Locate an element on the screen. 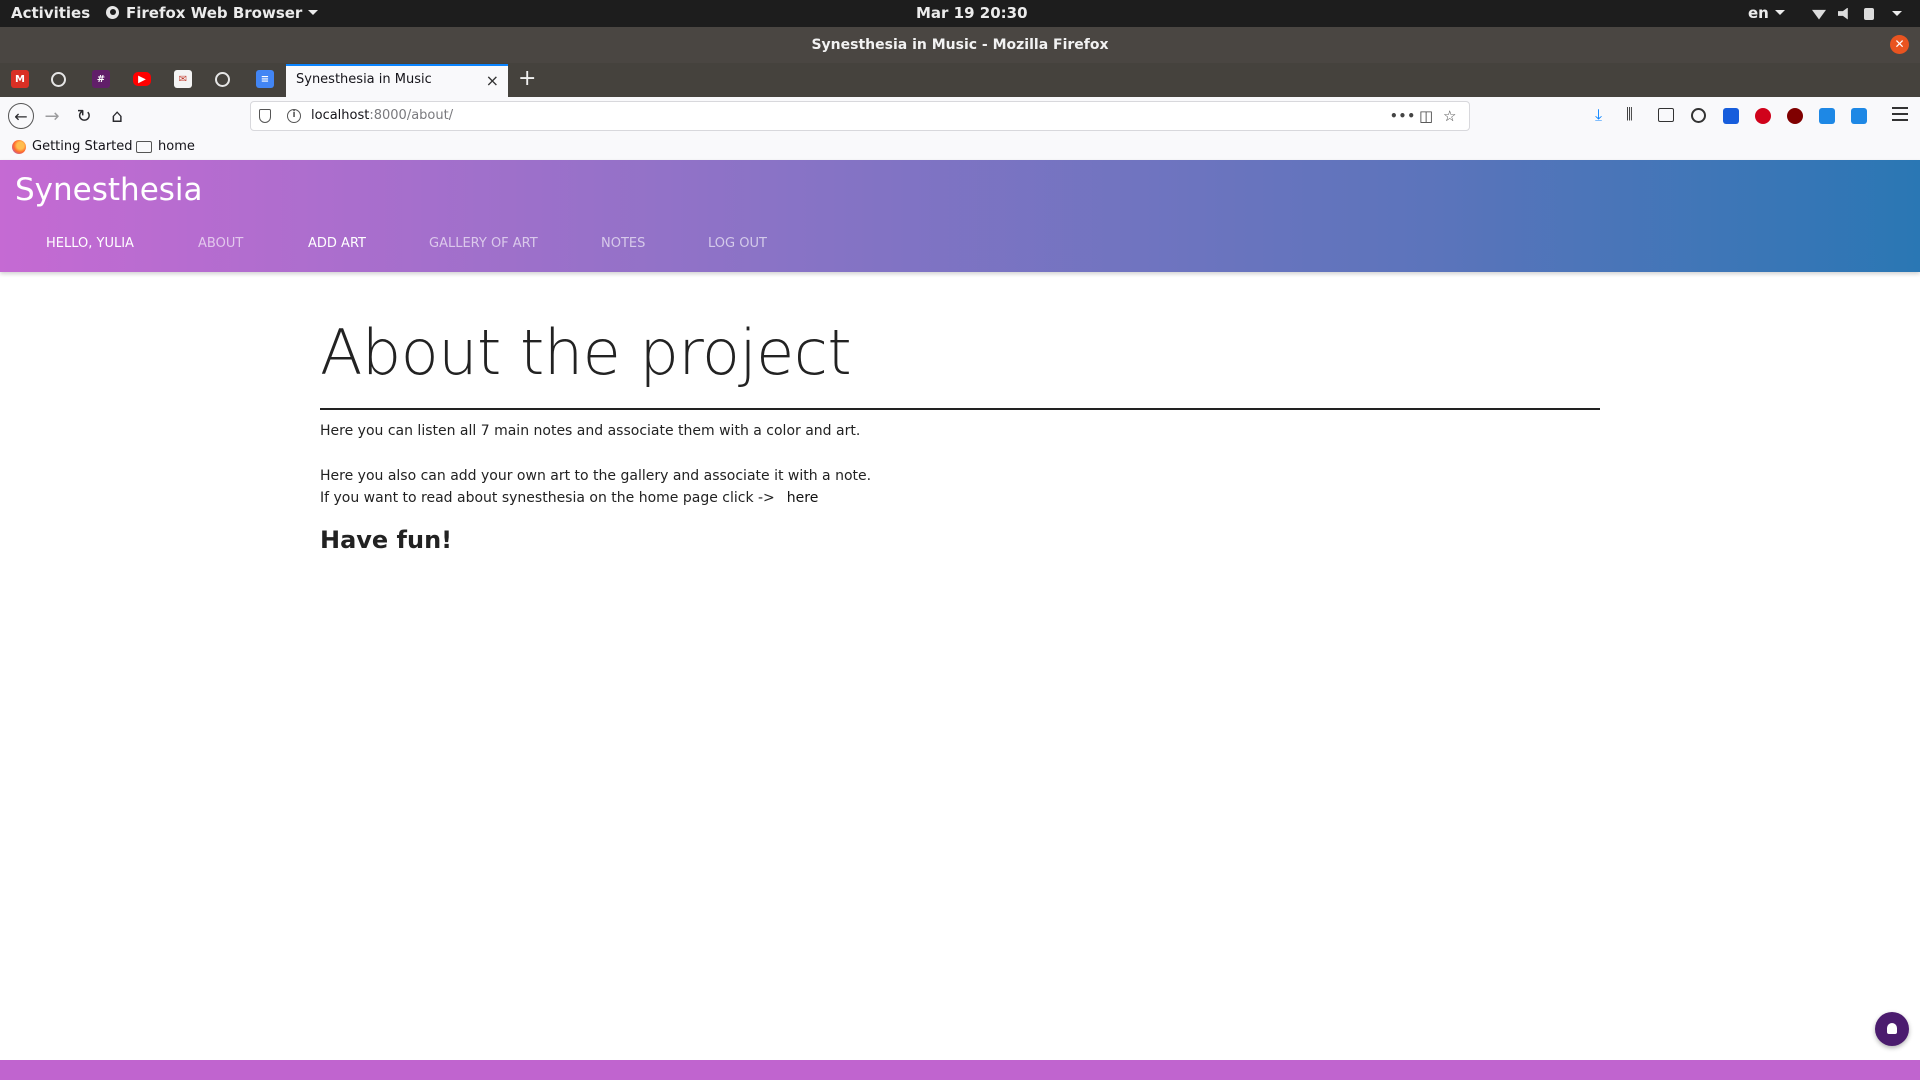 This screenshot has height=1080, width=1920. activities-button: Activities is located at coordinates (50, 13).